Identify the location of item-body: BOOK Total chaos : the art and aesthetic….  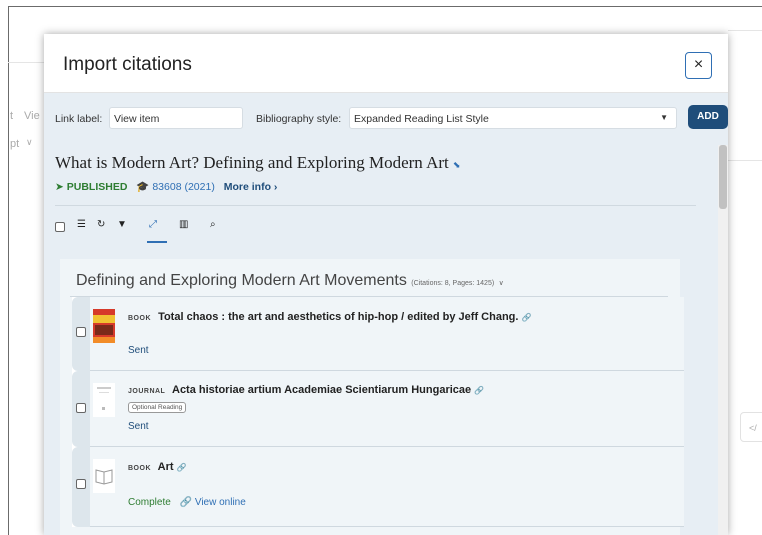
(387, 334).